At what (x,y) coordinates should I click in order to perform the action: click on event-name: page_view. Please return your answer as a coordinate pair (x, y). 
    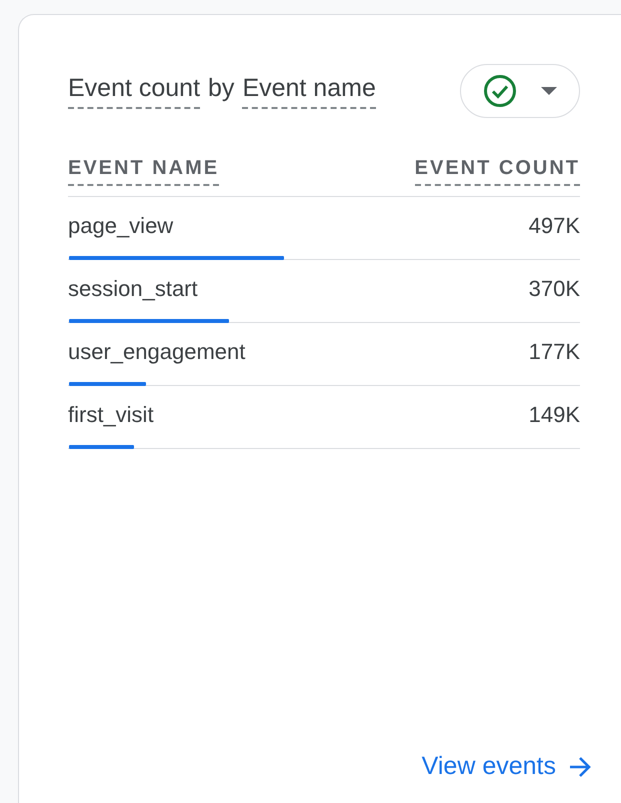
    Looking at the image, I should click on (121, 226).